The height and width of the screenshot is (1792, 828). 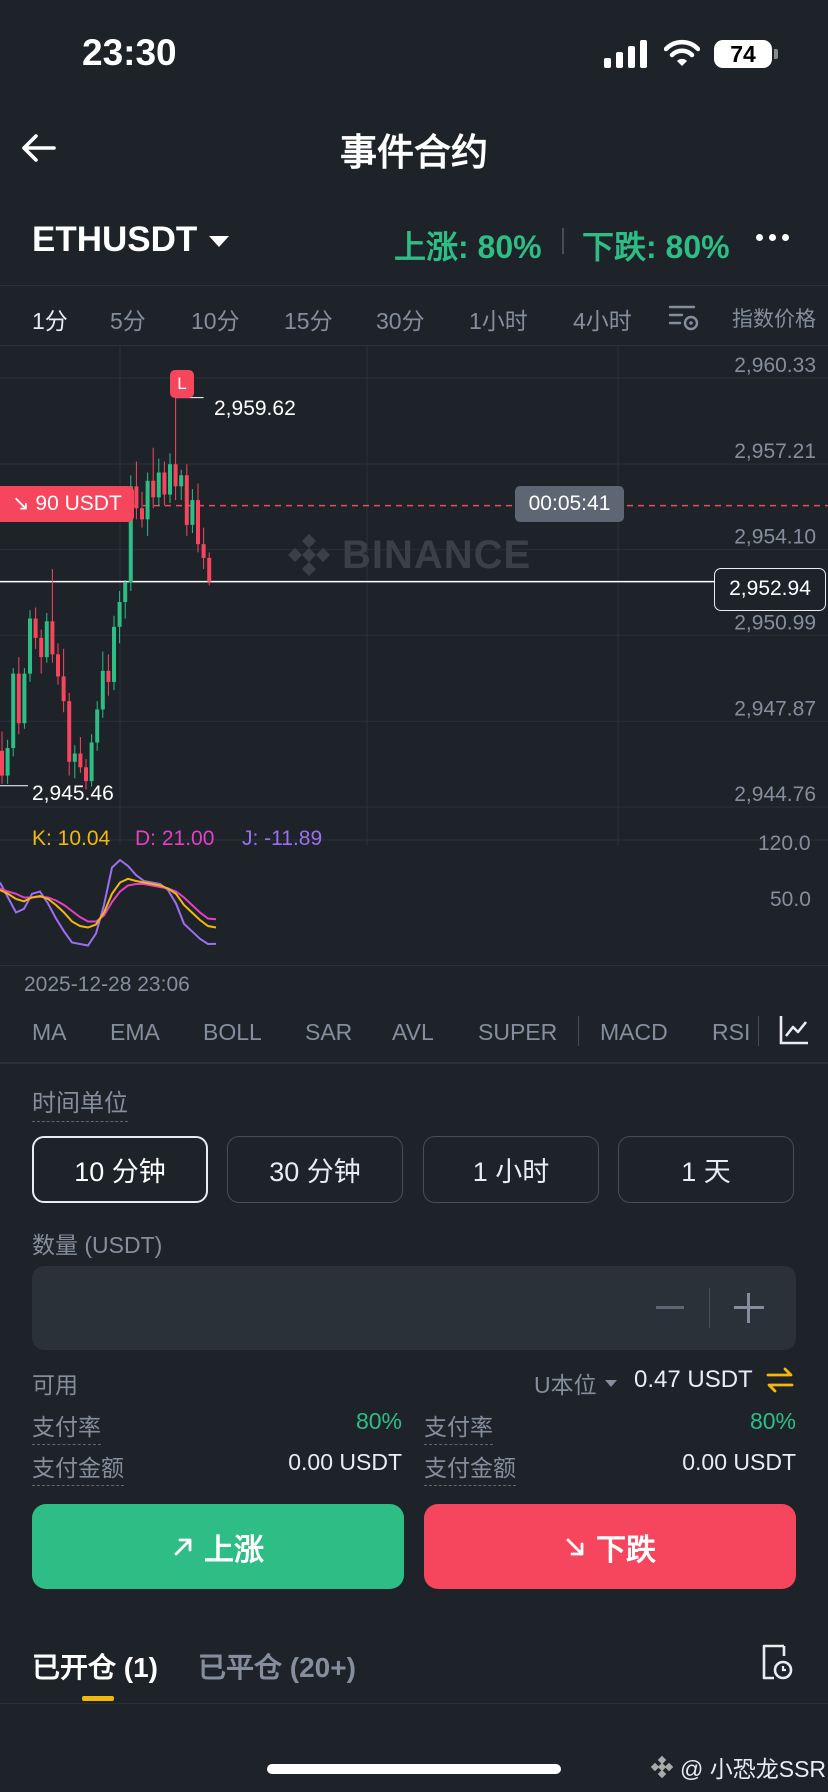 What do you see at coordinates (234, 1550) in the screenshot?
I see `buy-up-label: 上涨` at bounding box center [234, 1550].